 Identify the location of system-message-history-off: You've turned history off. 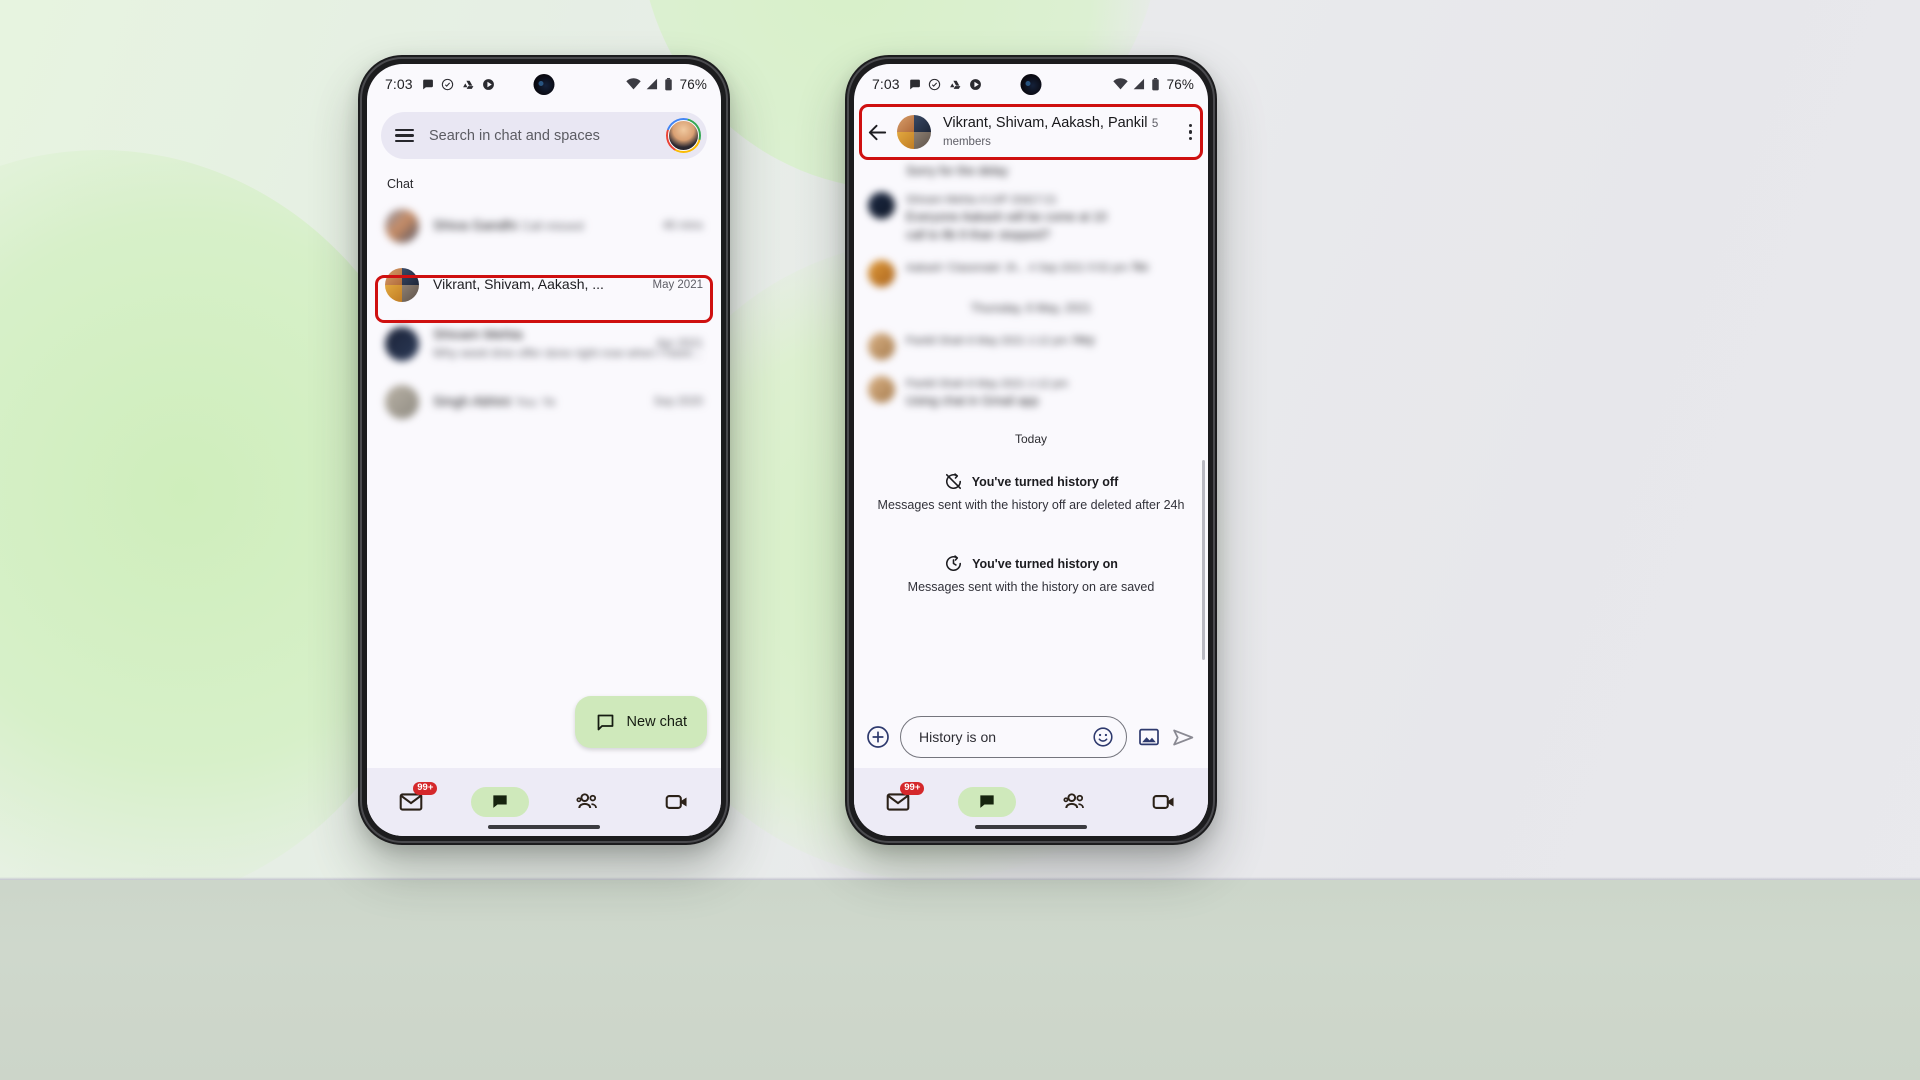
(1031, 481).